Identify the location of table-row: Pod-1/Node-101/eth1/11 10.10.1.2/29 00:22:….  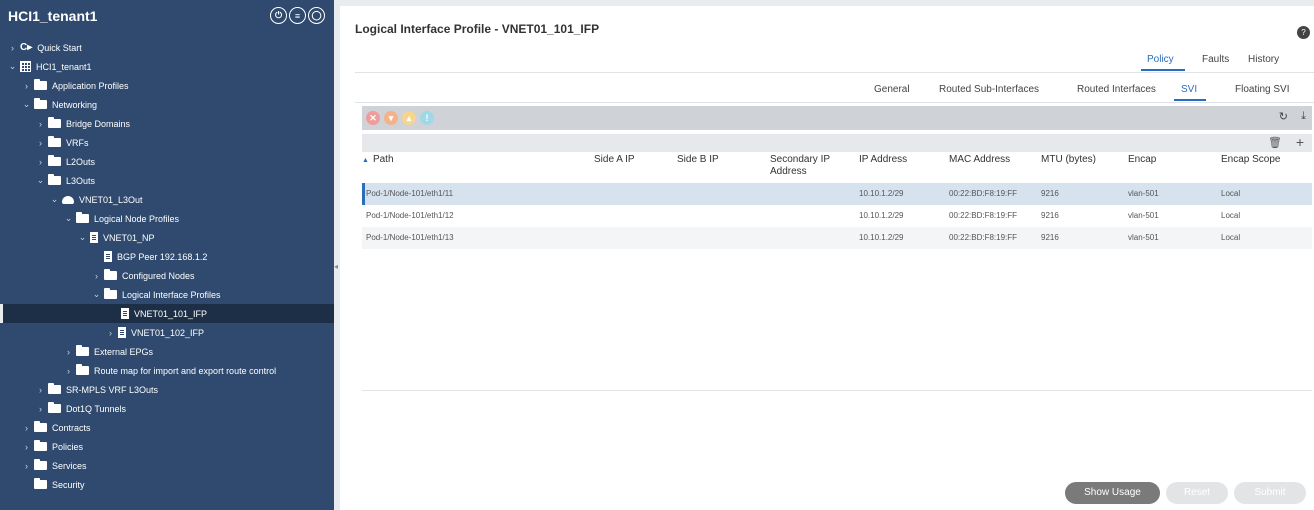
(837, 194).